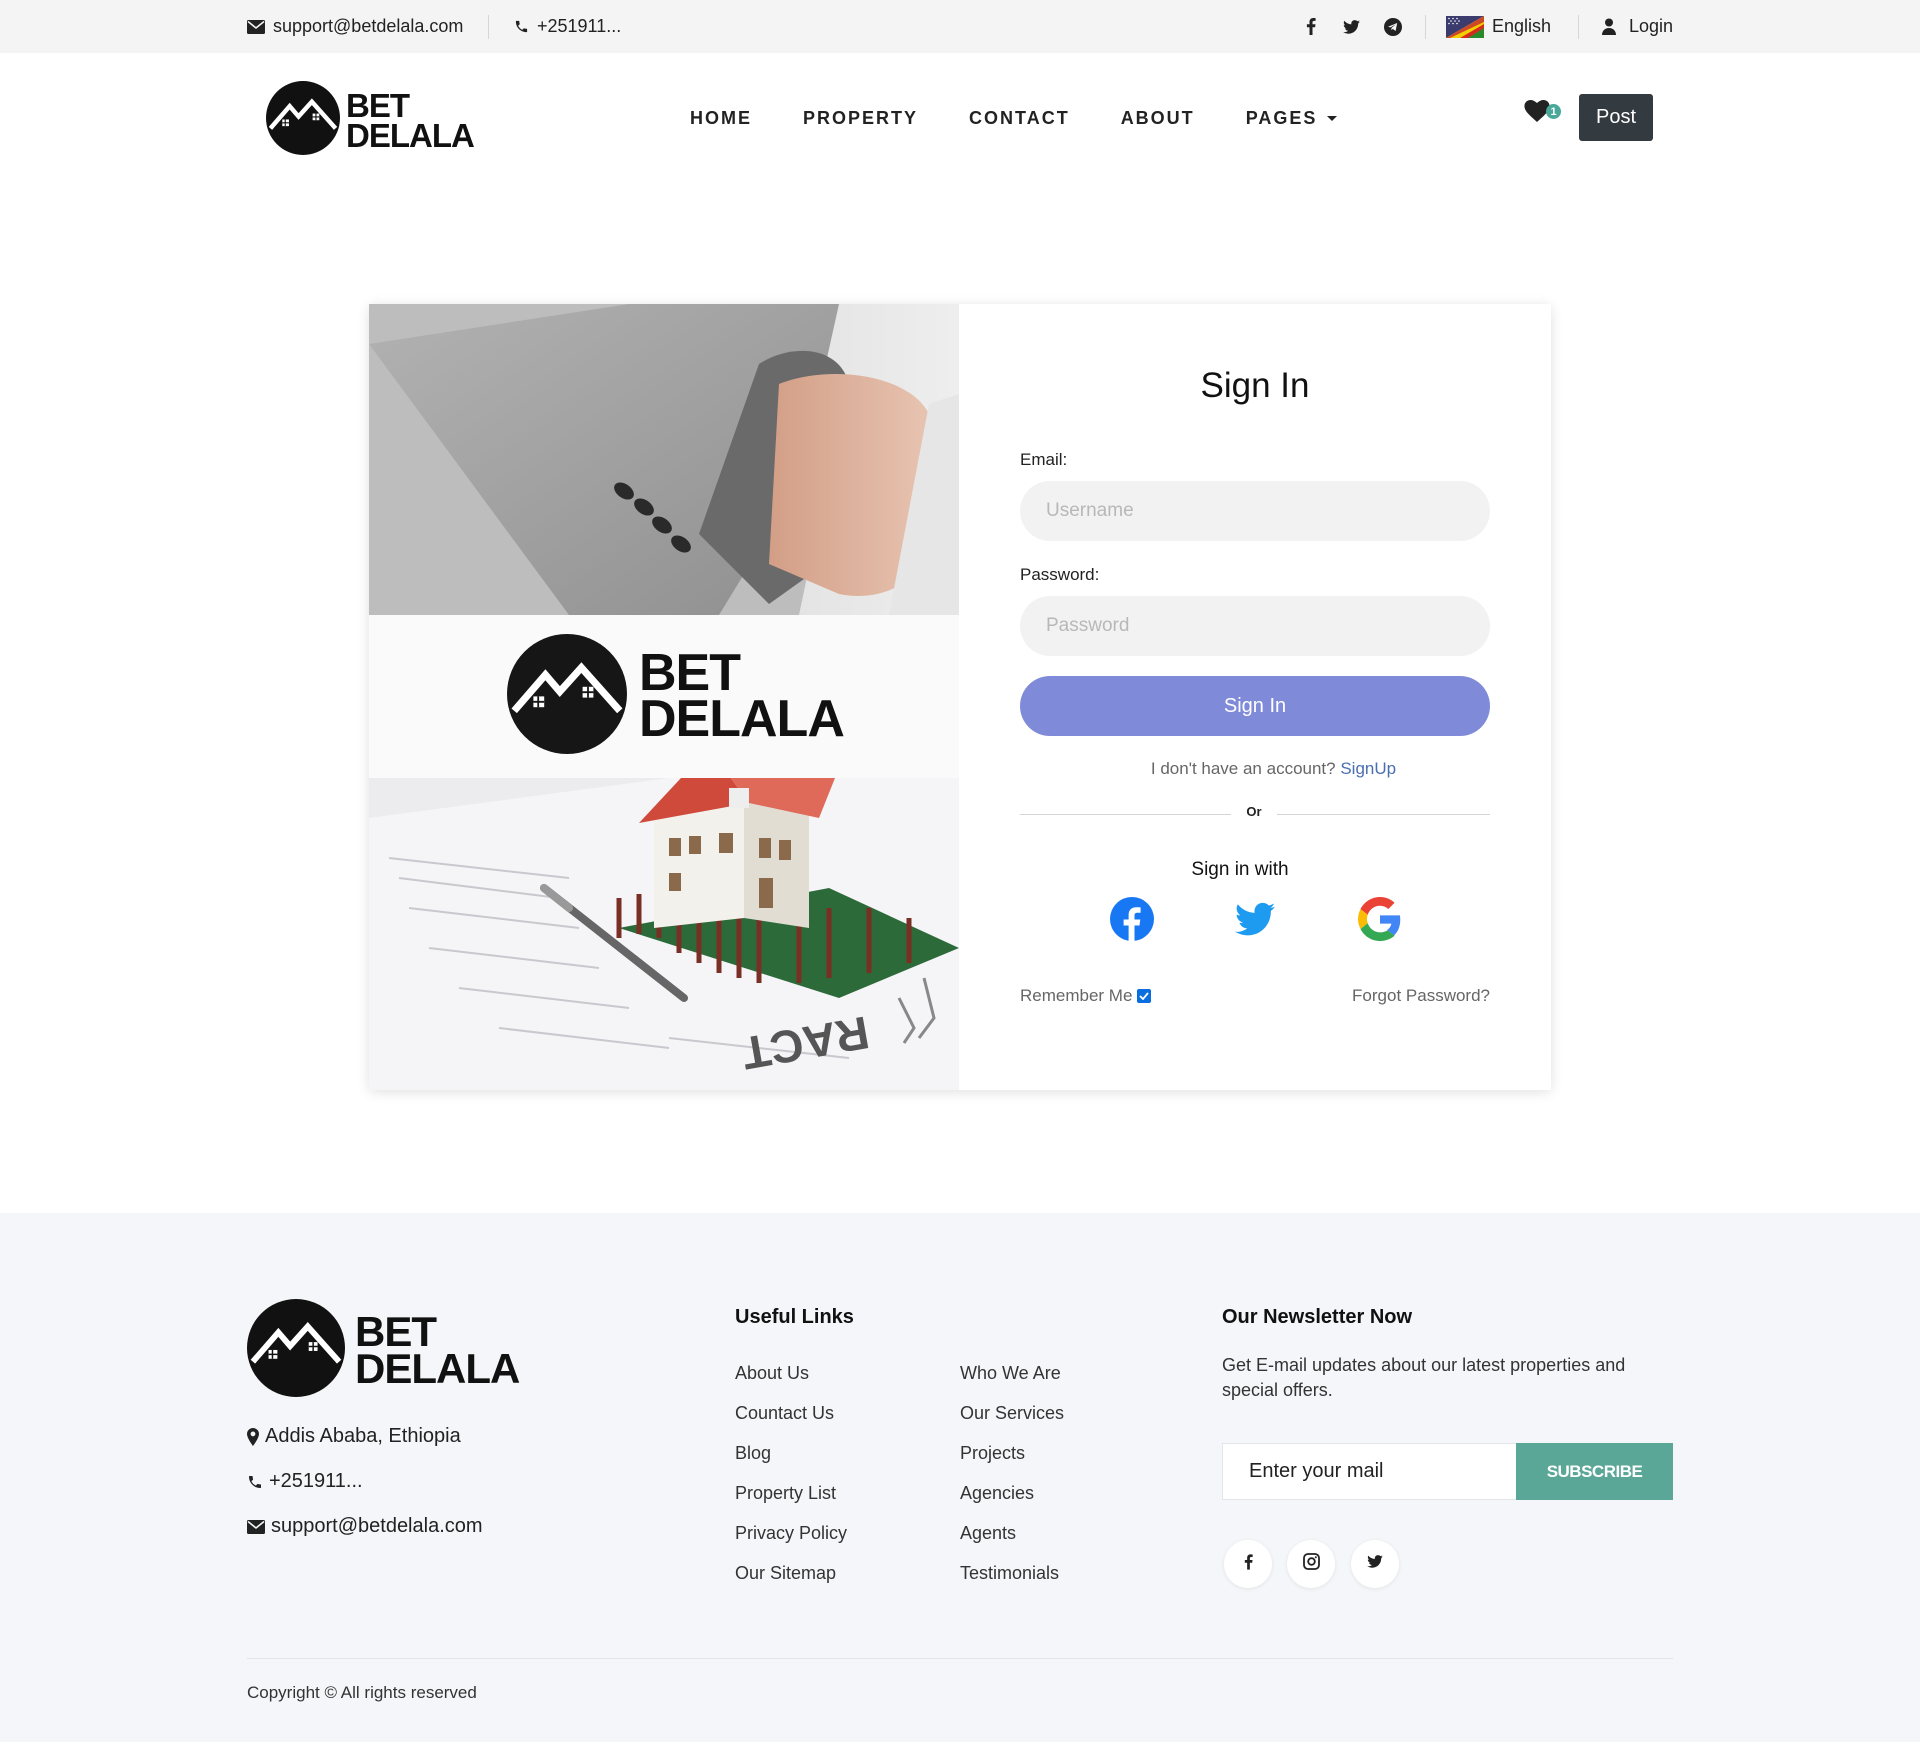  Describe the element at coordinates (1553, 111) in the screenshot. I see `favorites-count-badge: 1` at that location.